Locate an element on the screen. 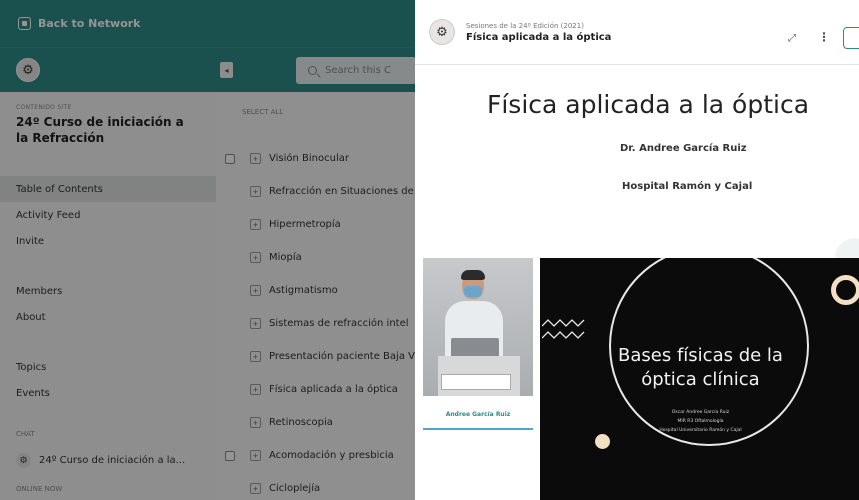  speaker-hair is located at coordinates (473, 275).